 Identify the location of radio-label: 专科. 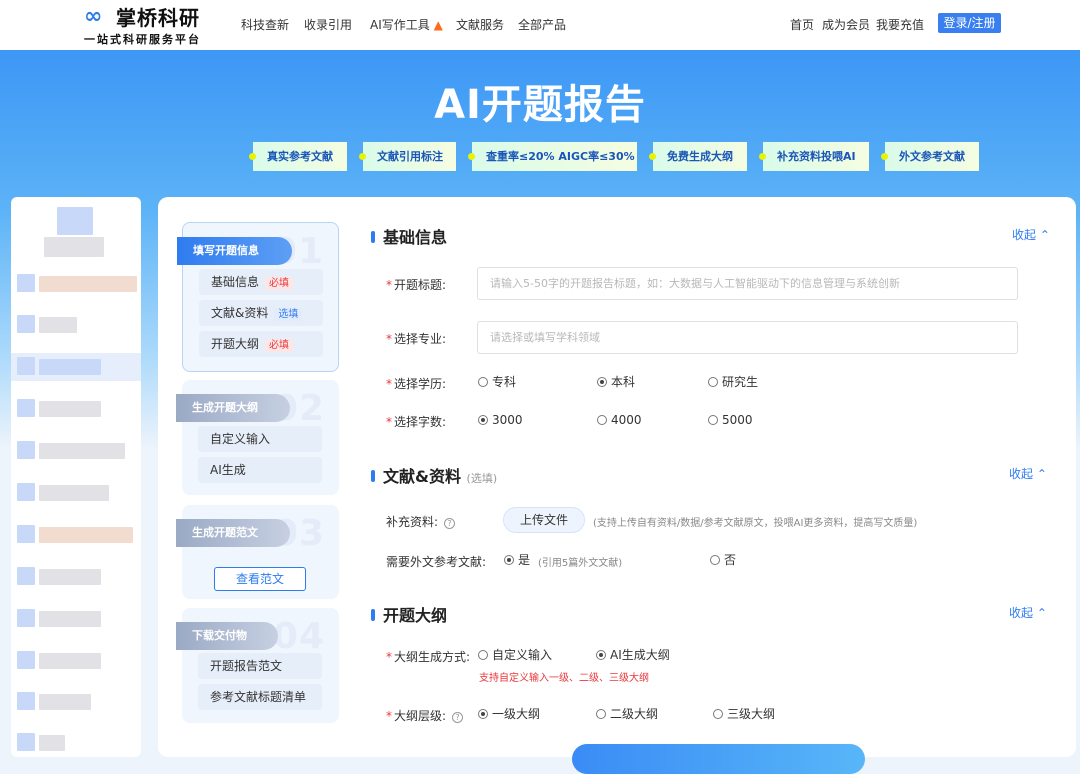
(504, 382).